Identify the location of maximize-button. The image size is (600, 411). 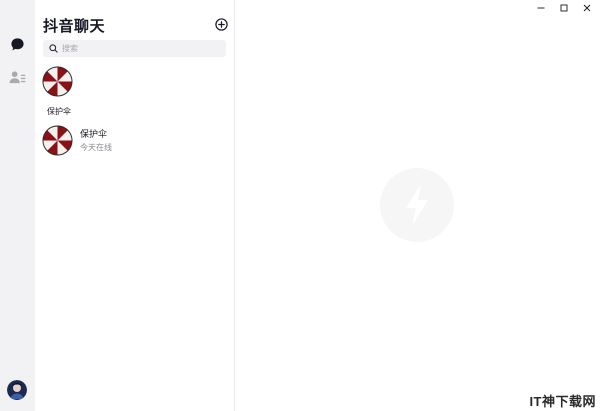
(564, 8).